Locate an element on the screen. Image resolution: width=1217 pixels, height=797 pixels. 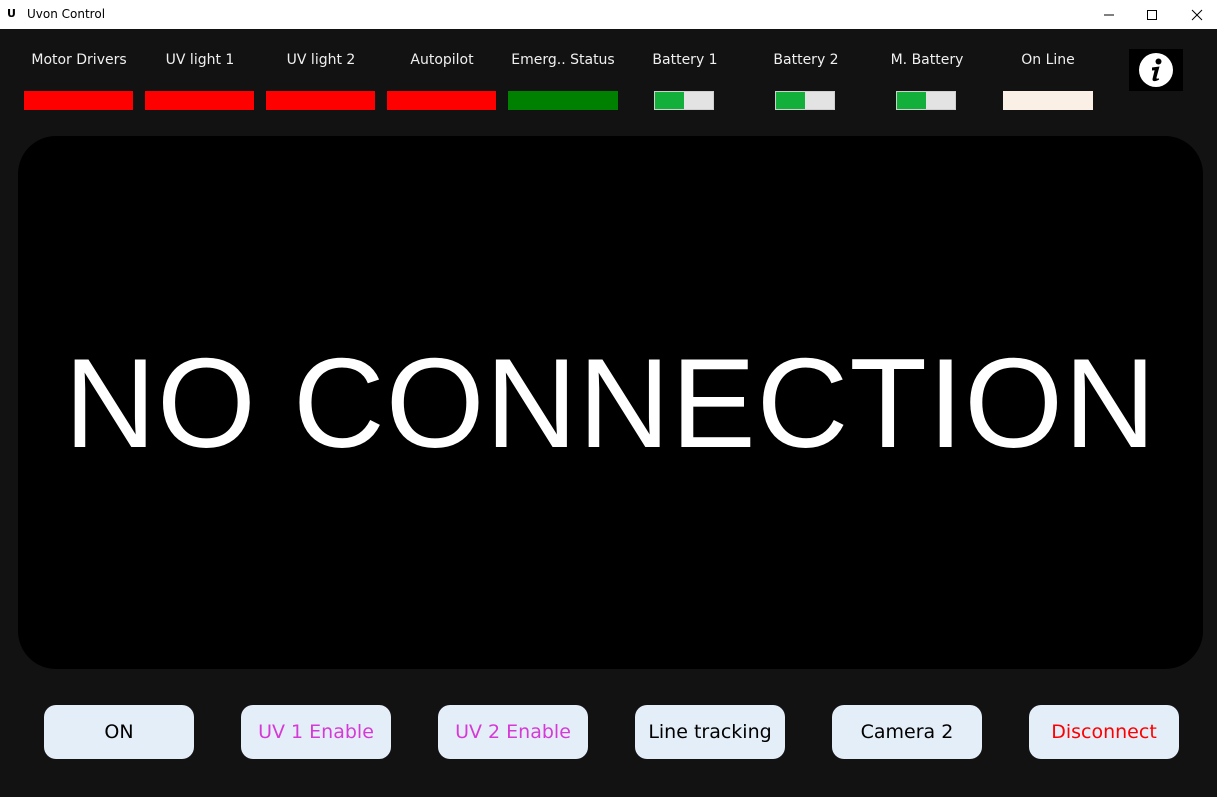
autopilot-indicator is located at coordinates (441, 100).